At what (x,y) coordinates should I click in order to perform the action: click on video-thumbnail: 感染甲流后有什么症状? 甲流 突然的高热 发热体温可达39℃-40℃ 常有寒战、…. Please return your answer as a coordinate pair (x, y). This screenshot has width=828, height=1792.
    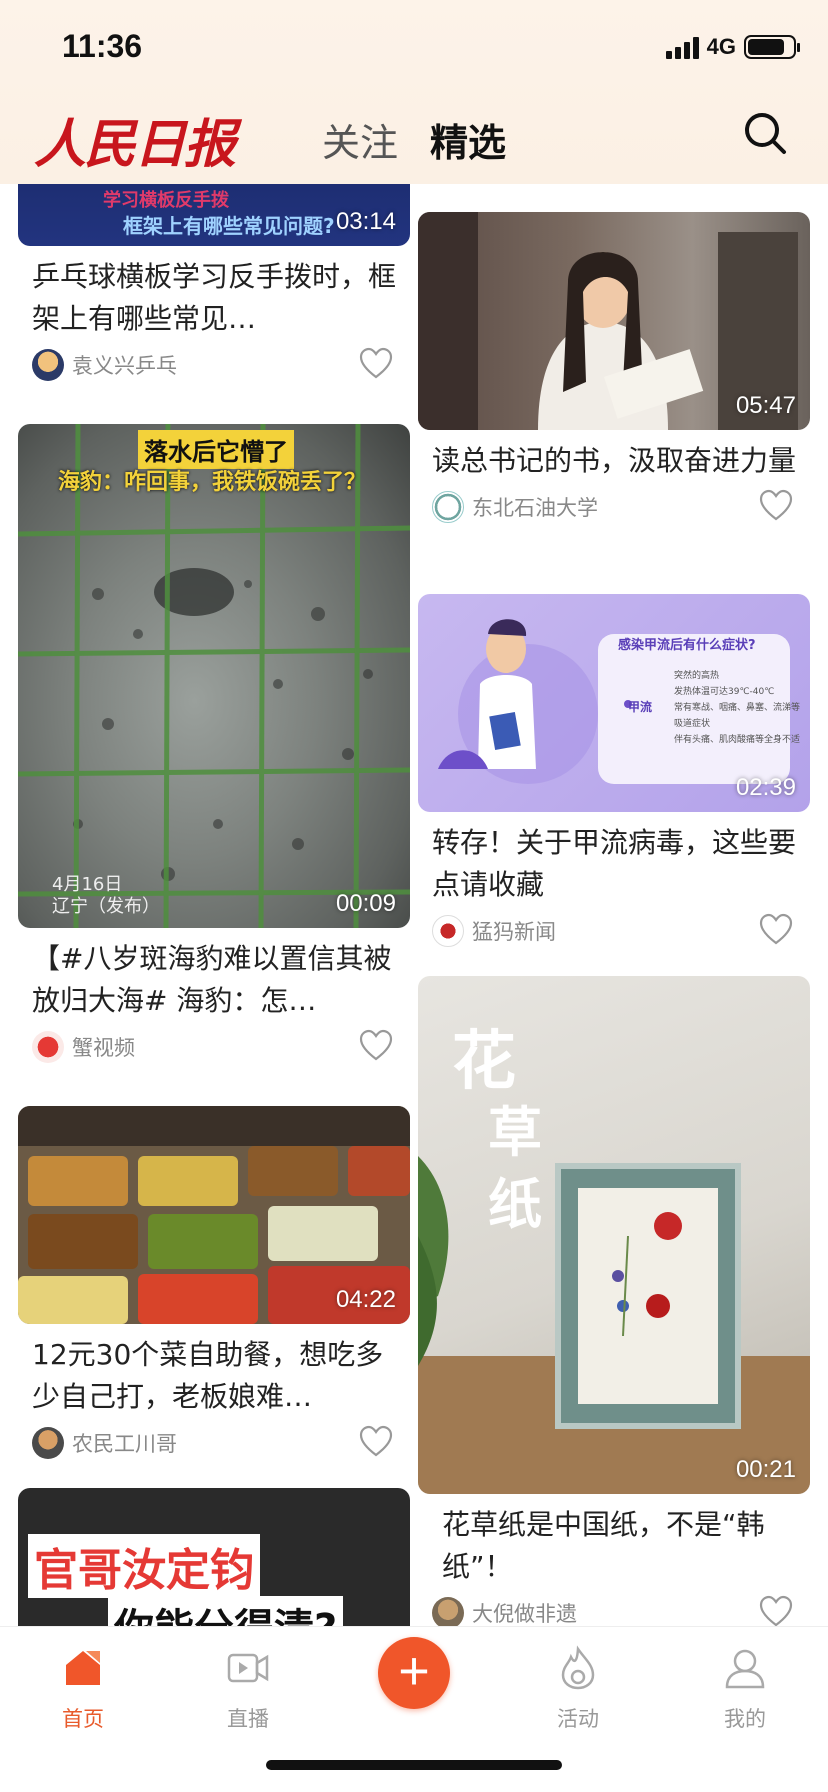
    Looking at the image, I should click on (614, 703).